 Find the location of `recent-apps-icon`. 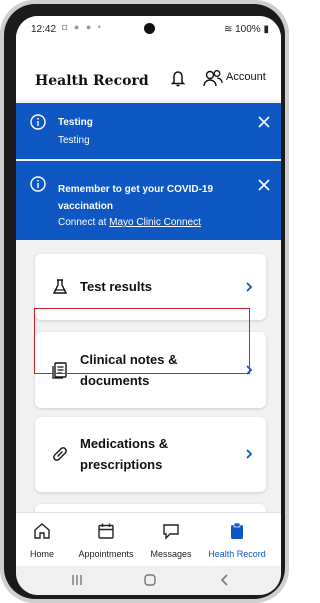

recent-apps-icon is located at coordinates (77, 580).